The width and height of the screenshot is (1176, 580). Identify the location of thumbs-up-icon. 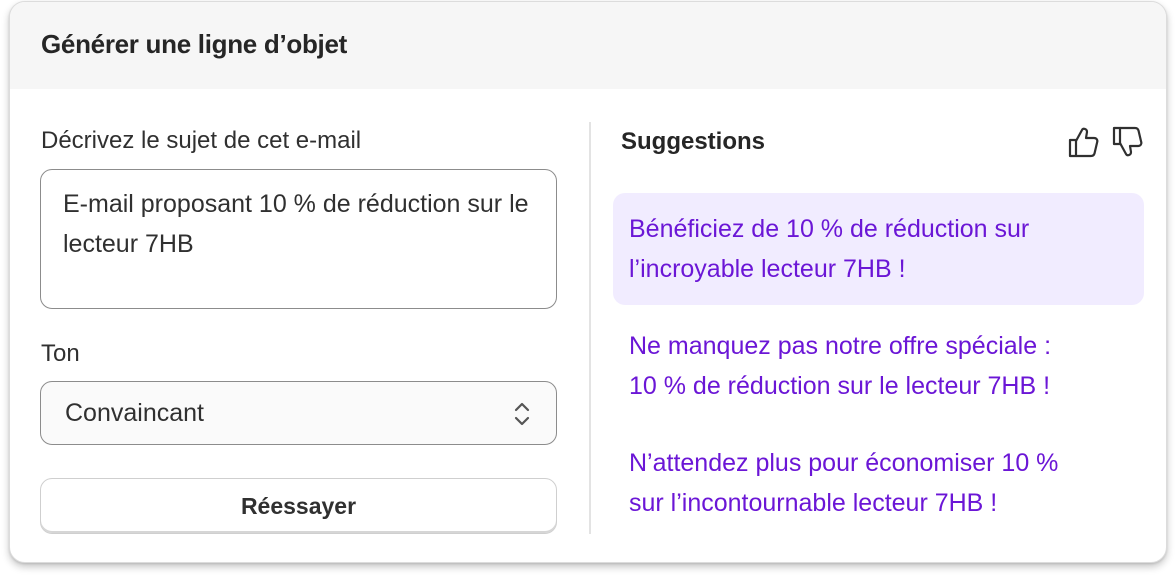
(1083, 142).